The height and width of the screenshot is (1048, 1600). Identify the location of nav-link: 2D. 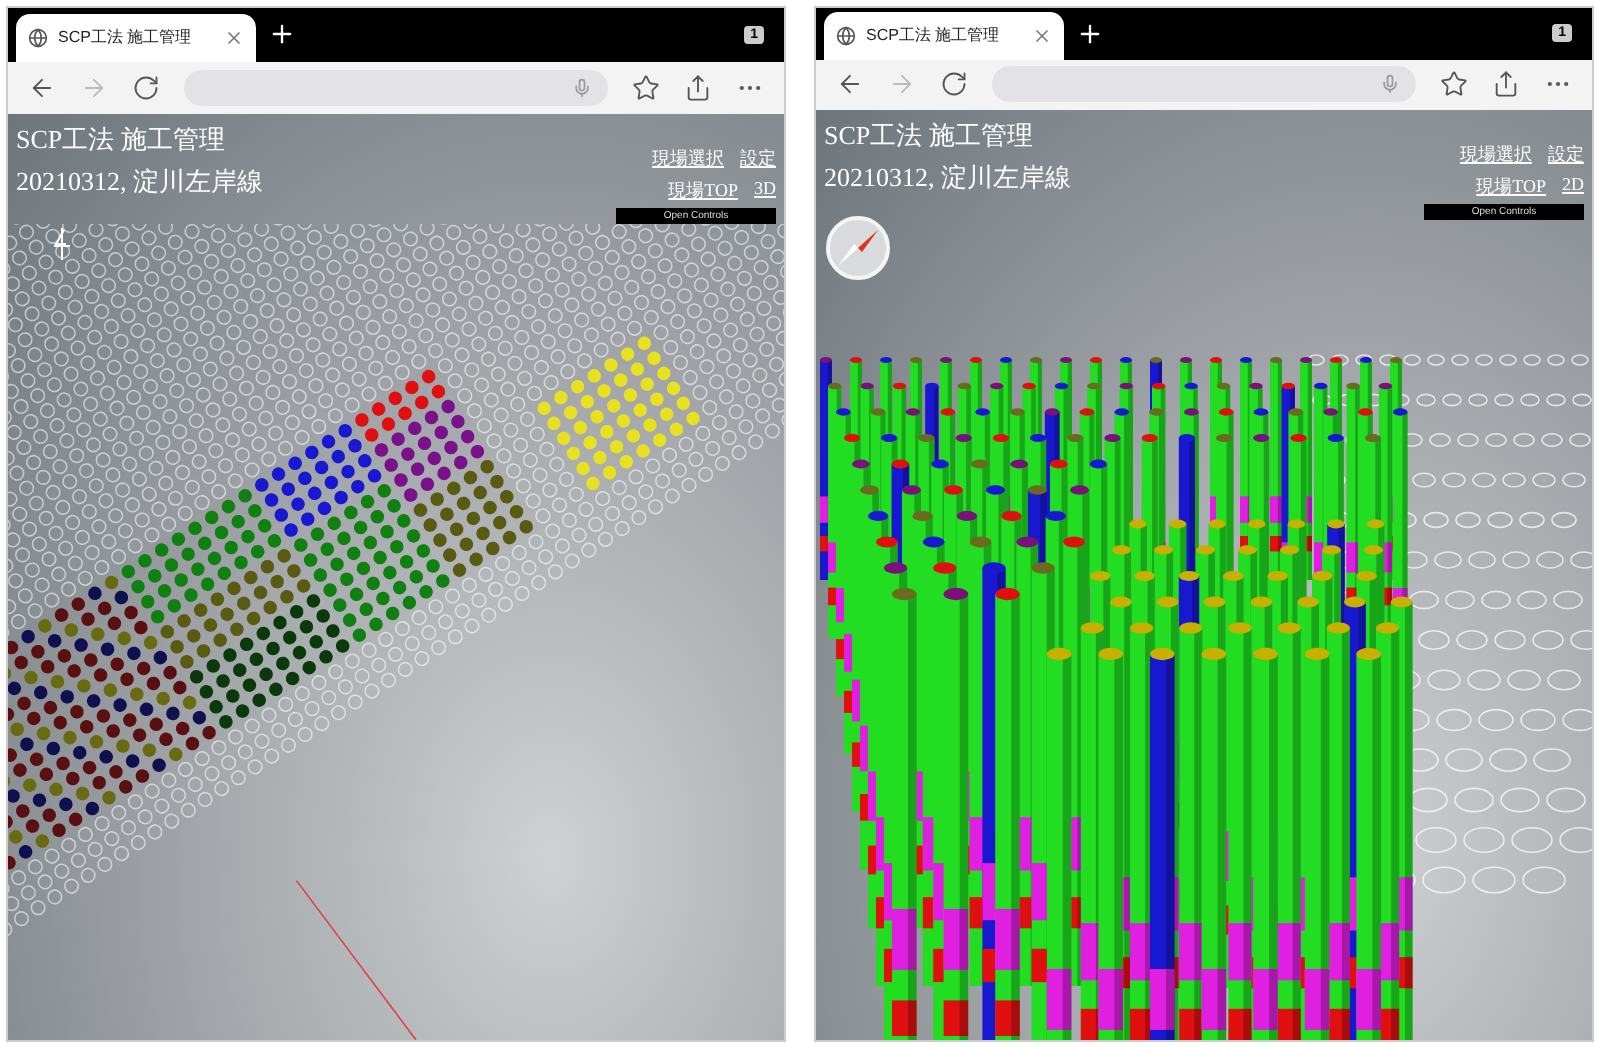
(1573, 187).